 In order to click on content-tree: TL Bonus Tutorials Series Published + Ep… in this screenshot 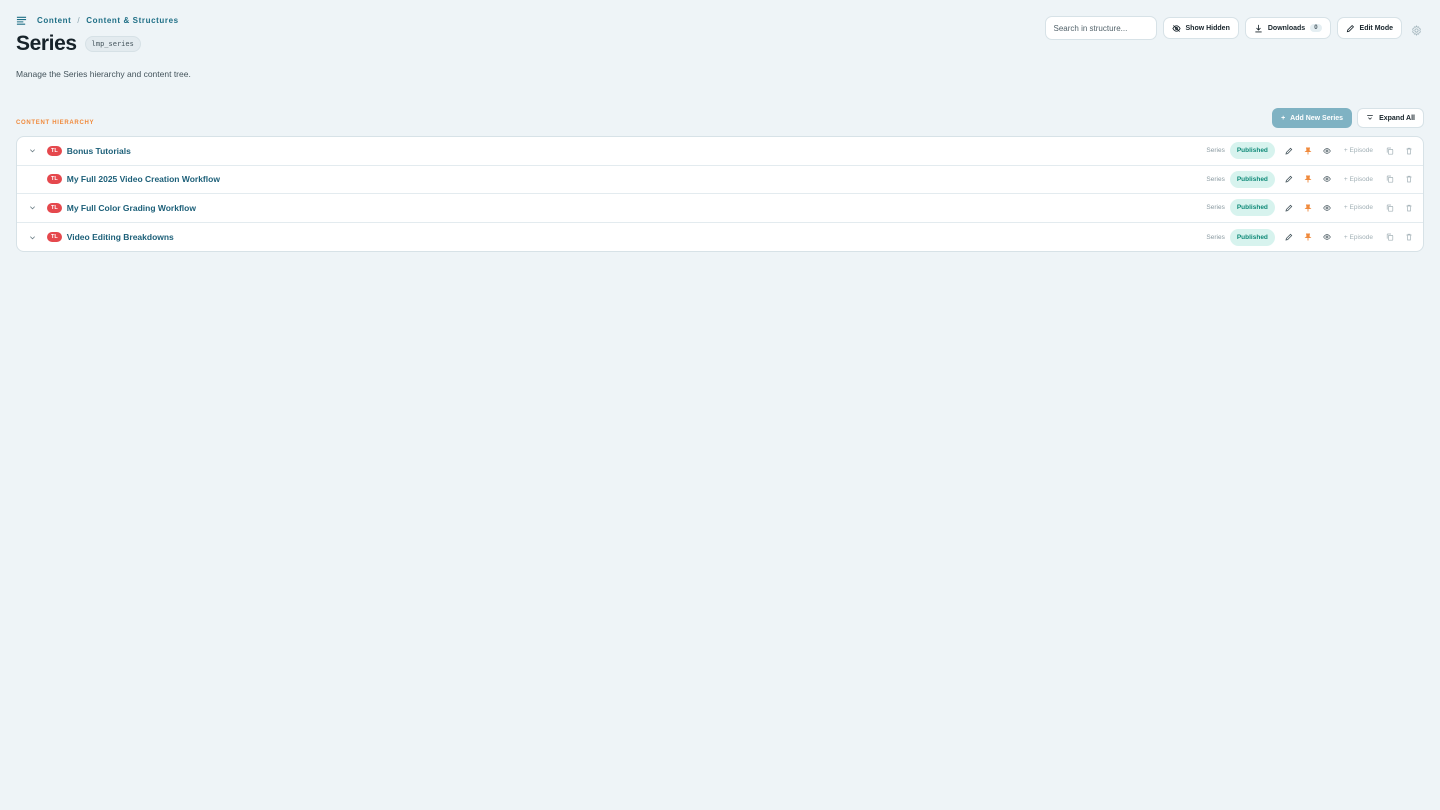, I will do `click(720, 194)`.